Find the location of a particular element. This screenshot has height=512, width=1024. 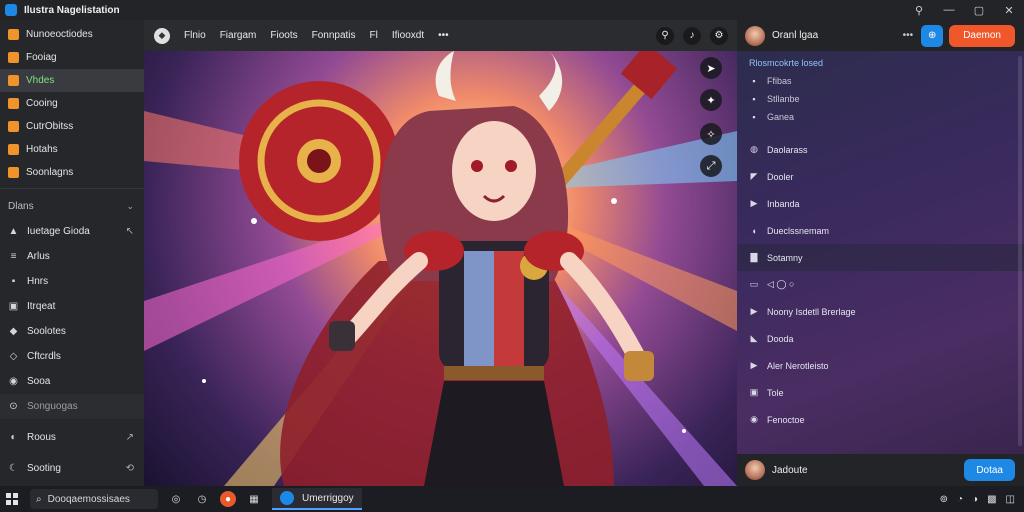

list-item: ▪ Stllanbe is located at coordinates (880, 99).